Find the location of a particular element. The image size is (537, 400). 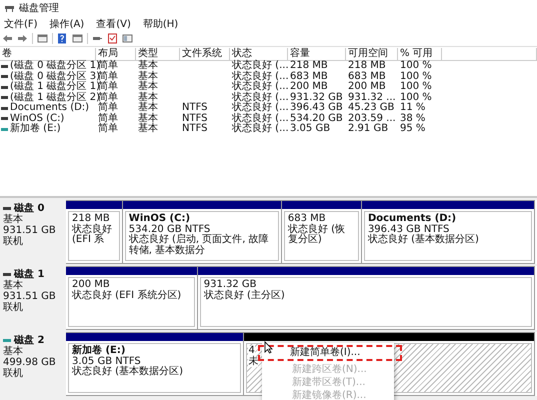

table-cell-text: (磁盘 0 磁盘分区 1) is located at coordinates (55, 66).